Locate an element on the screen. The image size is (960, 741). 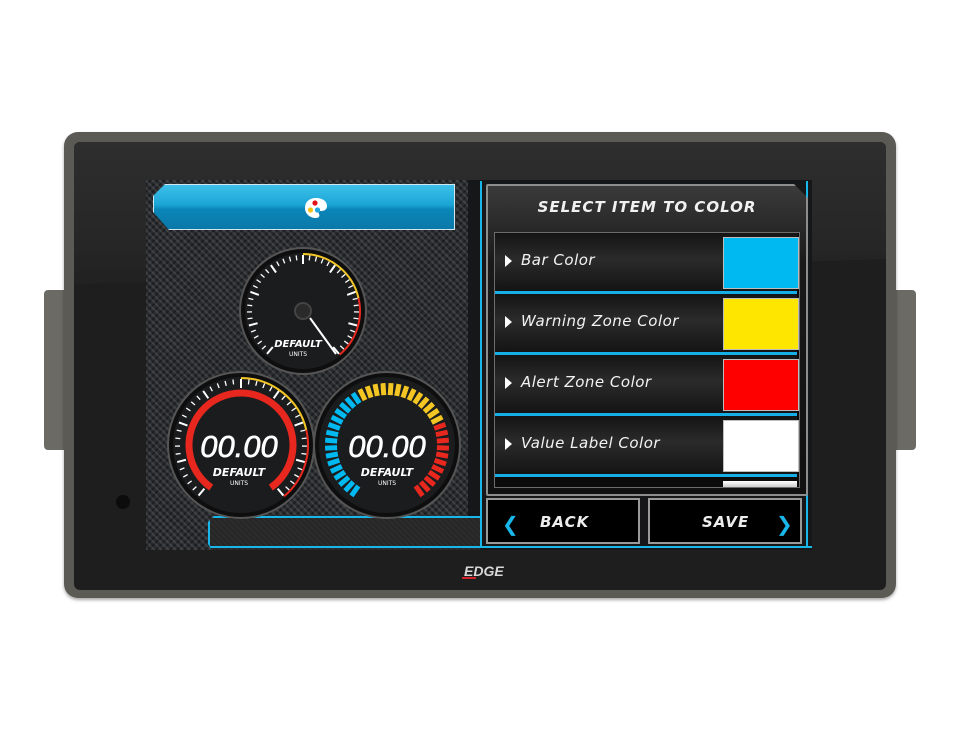
palette-dot-red is located at coordinates (315, 203).